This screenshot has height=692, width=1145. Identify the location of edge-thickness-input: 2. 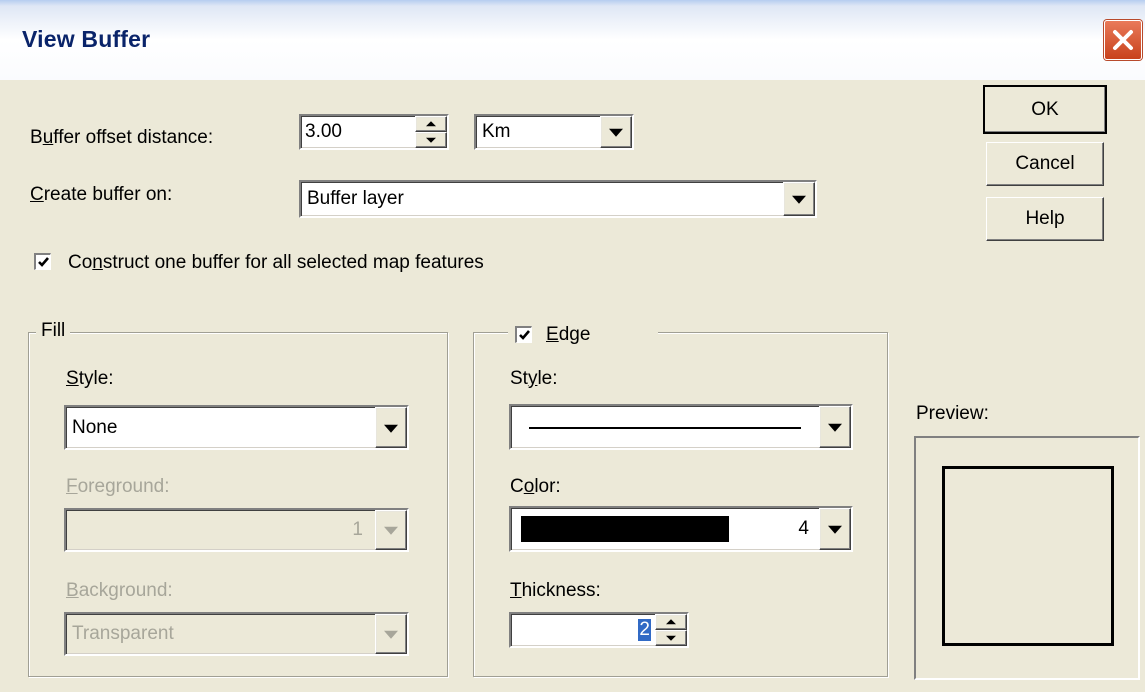
(599, 630).